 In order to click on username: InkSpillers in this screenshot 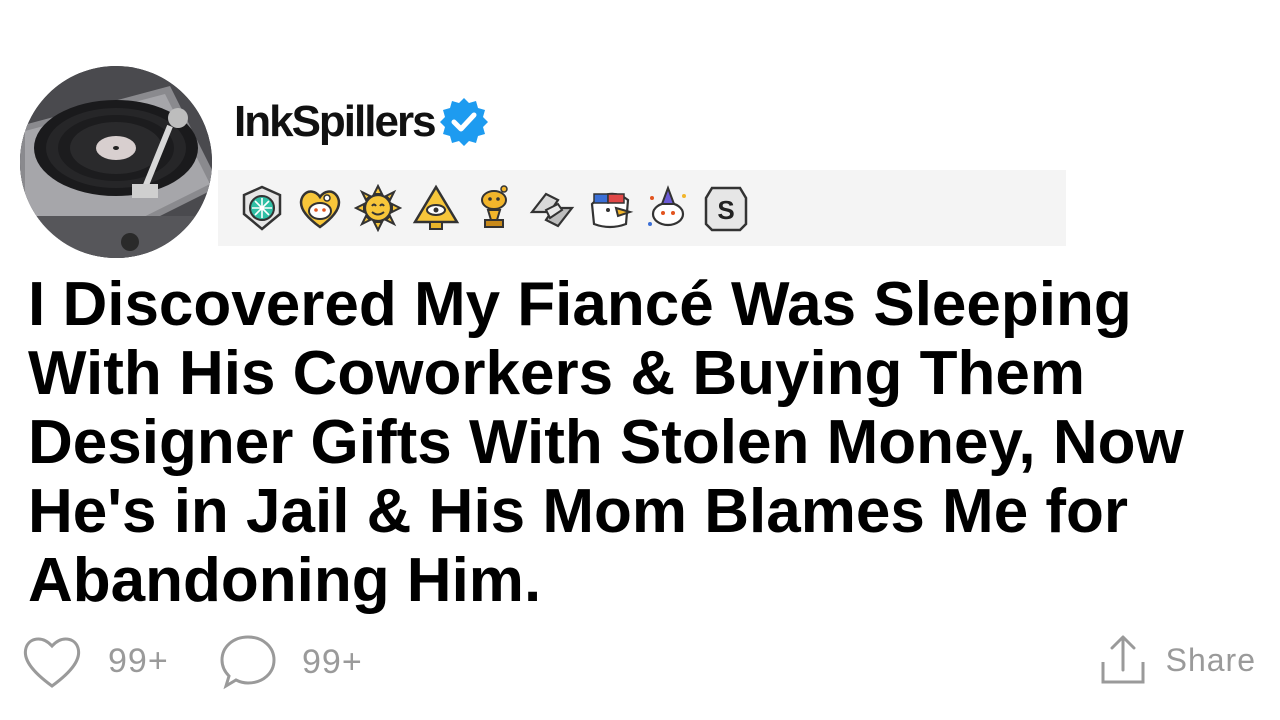, I will do `click(335, 122)`.